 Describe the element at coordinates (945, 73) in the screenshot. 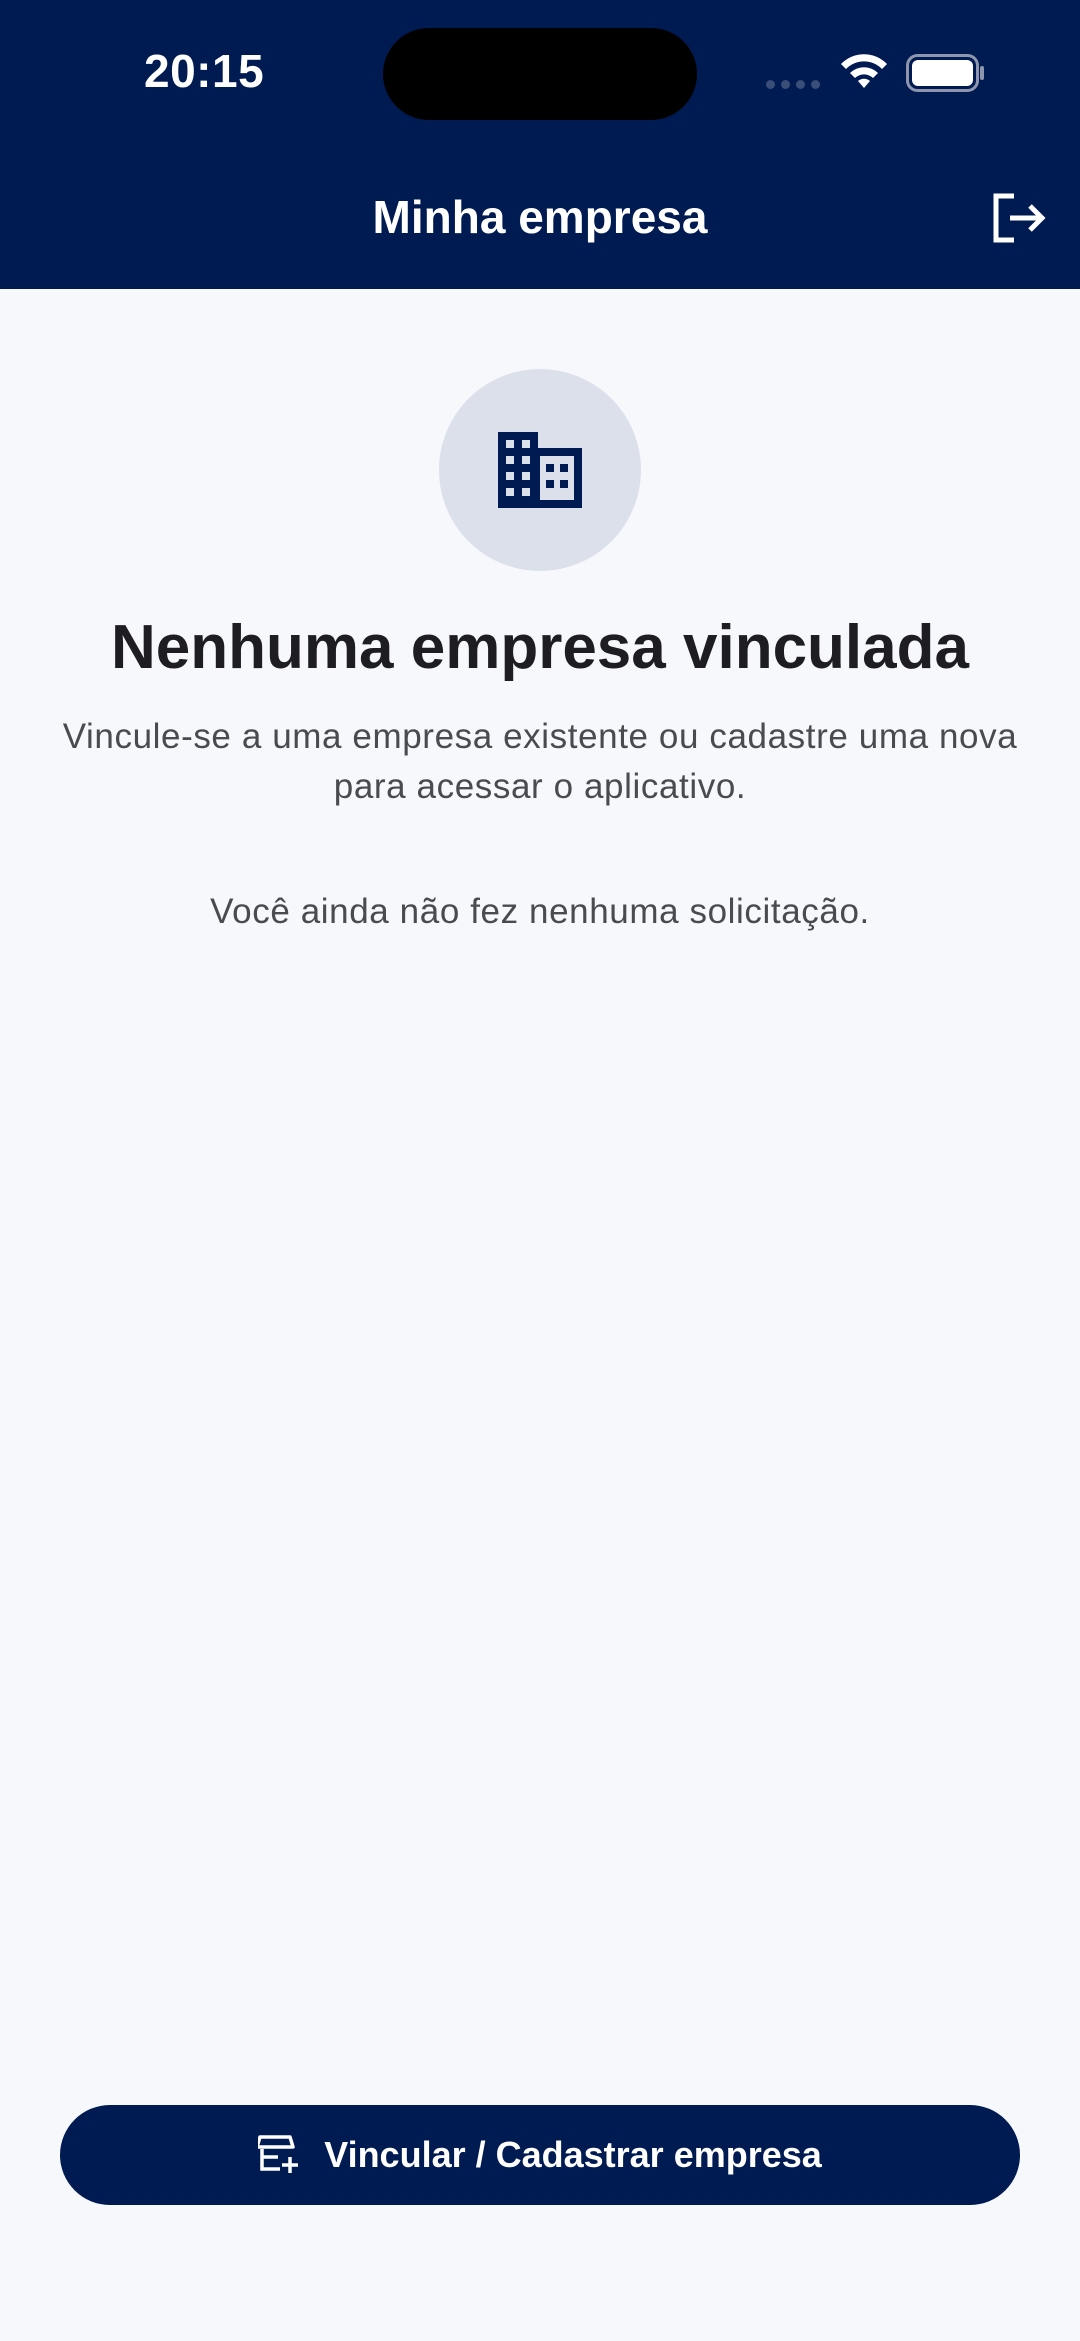

I see `battery-icon` at that location.